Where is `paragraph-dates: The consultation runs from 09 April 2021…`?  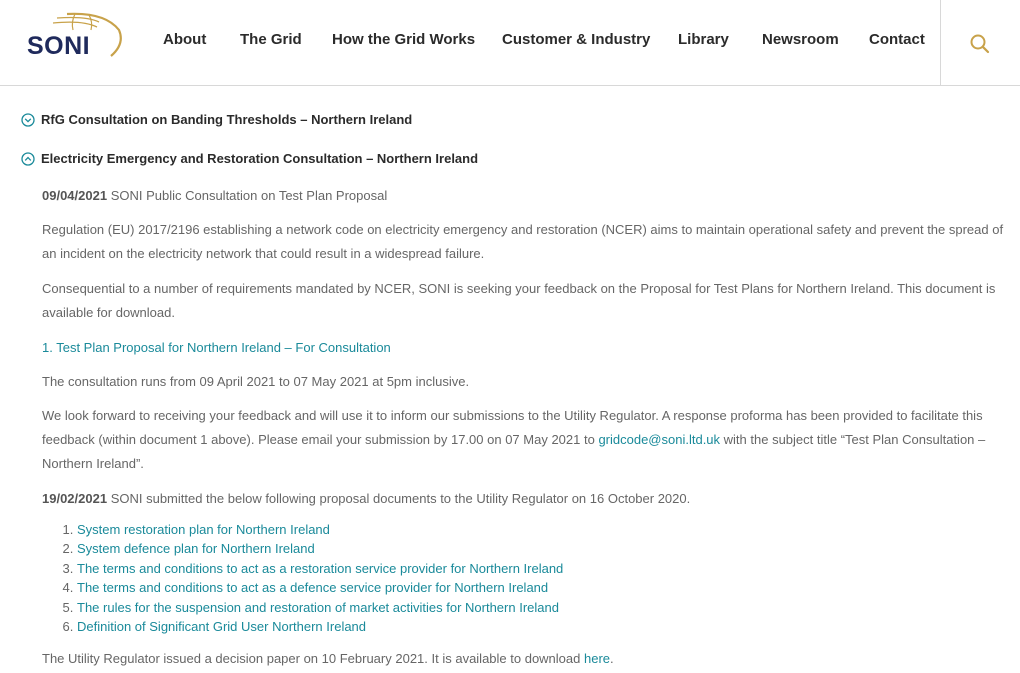
paragraph-dates: The consultation runs from 09 April 2021… is located at coordinates (256, 381).